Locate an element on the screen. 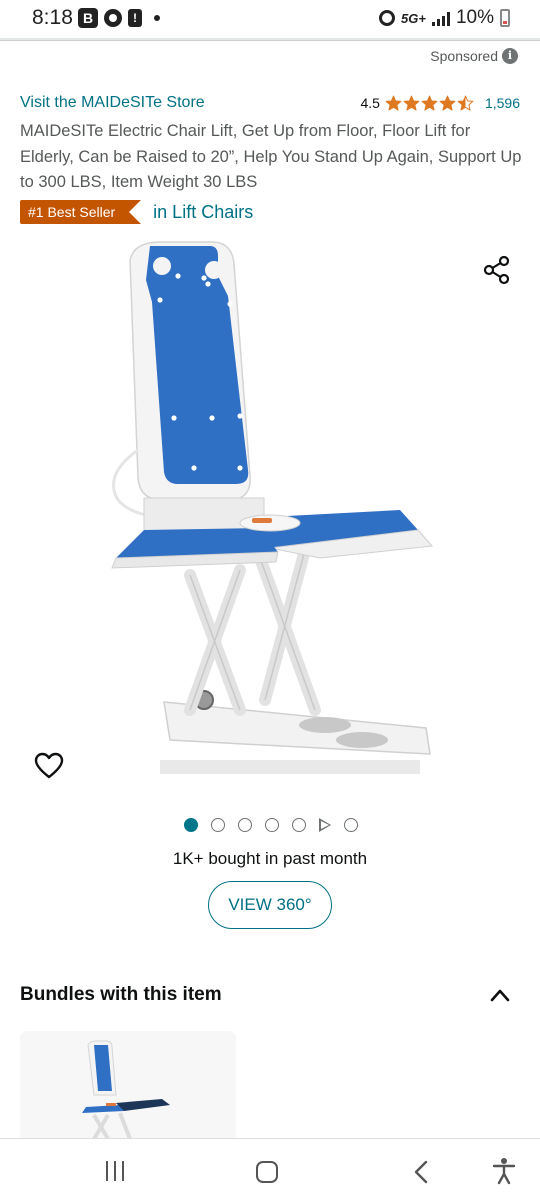  sponsored-text: Sponsored is located at coordinates (464, 56).